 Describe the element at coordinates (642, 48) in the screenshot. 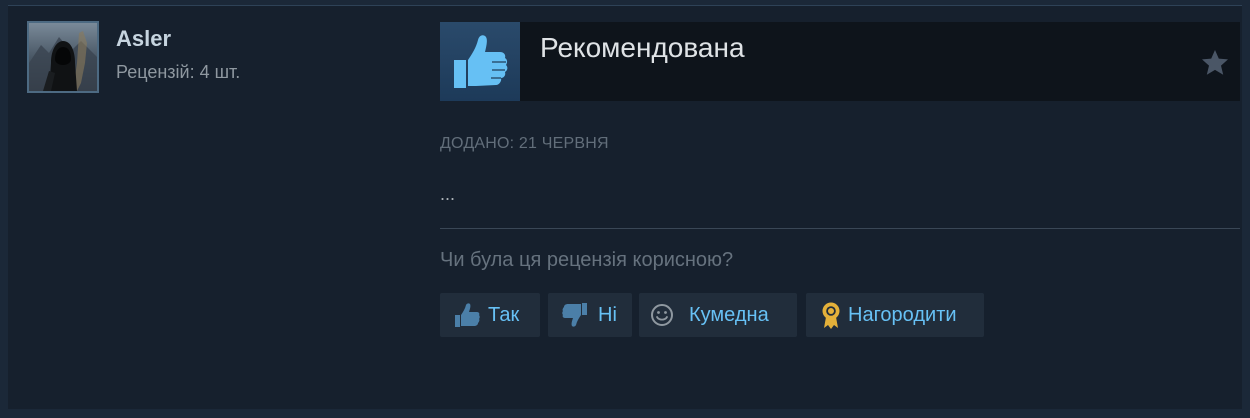

I see `verdict-title: Рекомендована` at that location.